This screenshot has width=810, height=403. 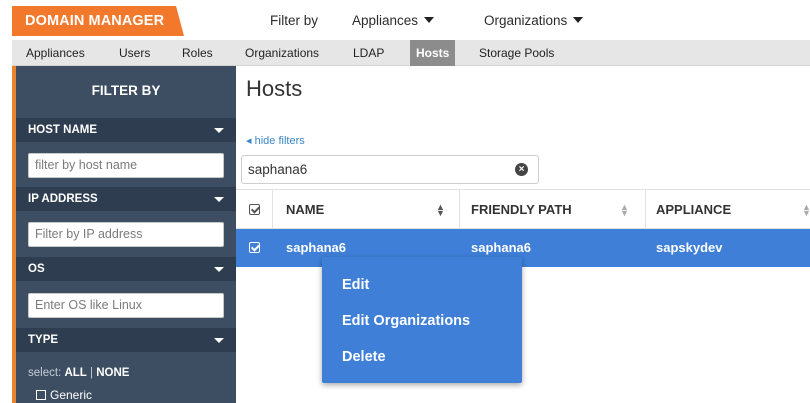 I want to click on ip-address-filter-input: Filter by IP address, so click(x=126, y=234).